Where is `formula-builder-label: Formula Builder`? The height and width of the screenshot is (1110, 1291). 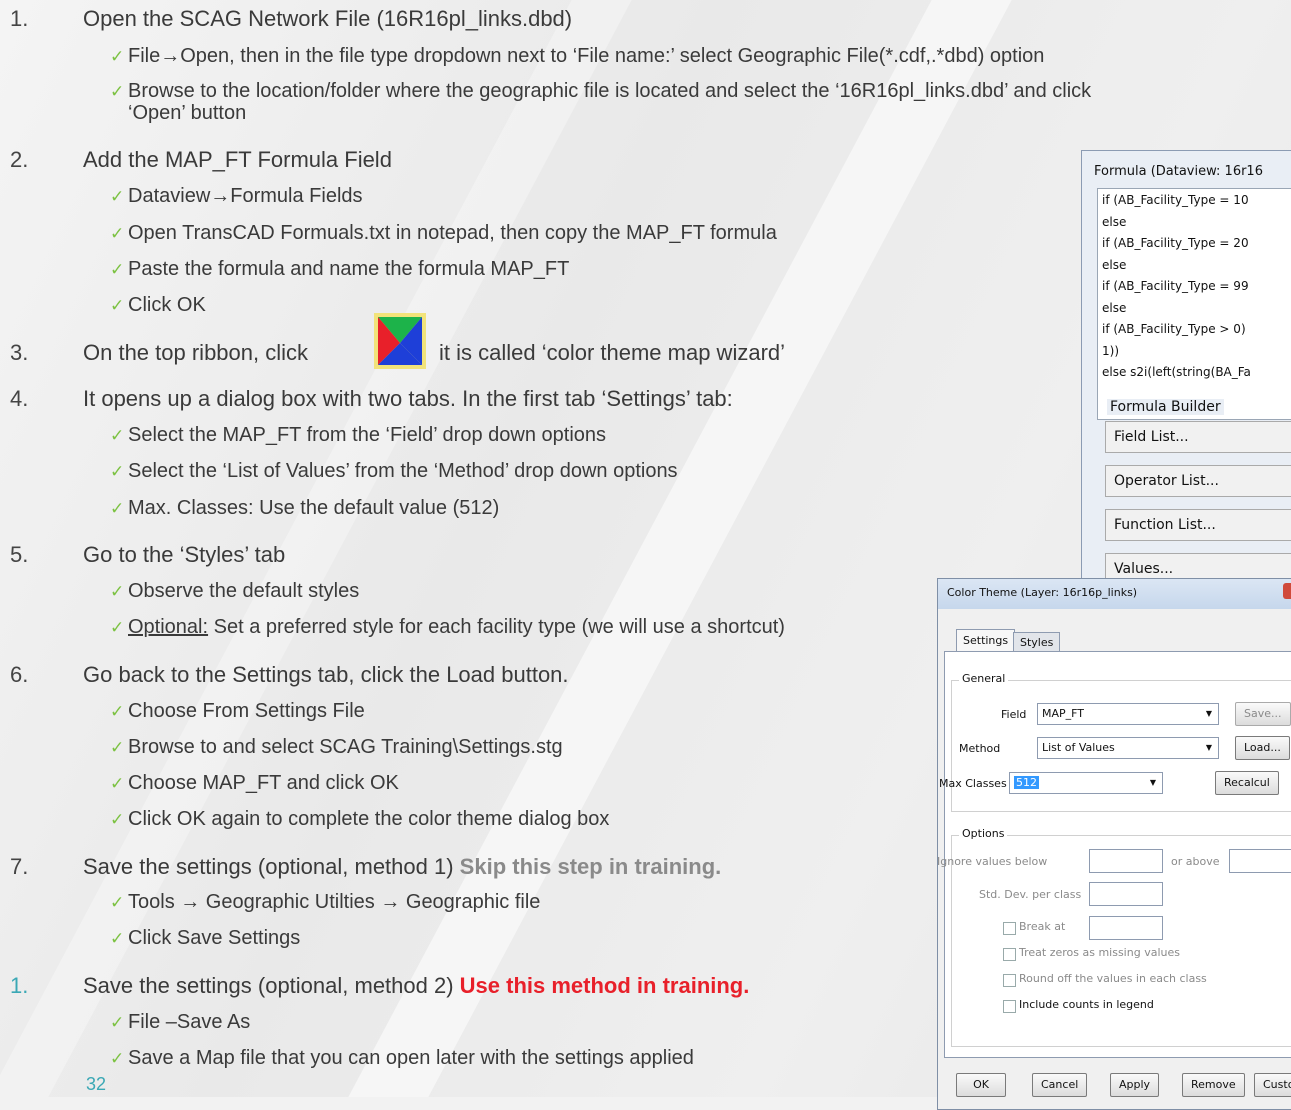 formula-builder-label: Formula Builder is located at coordinates (1165, 407).